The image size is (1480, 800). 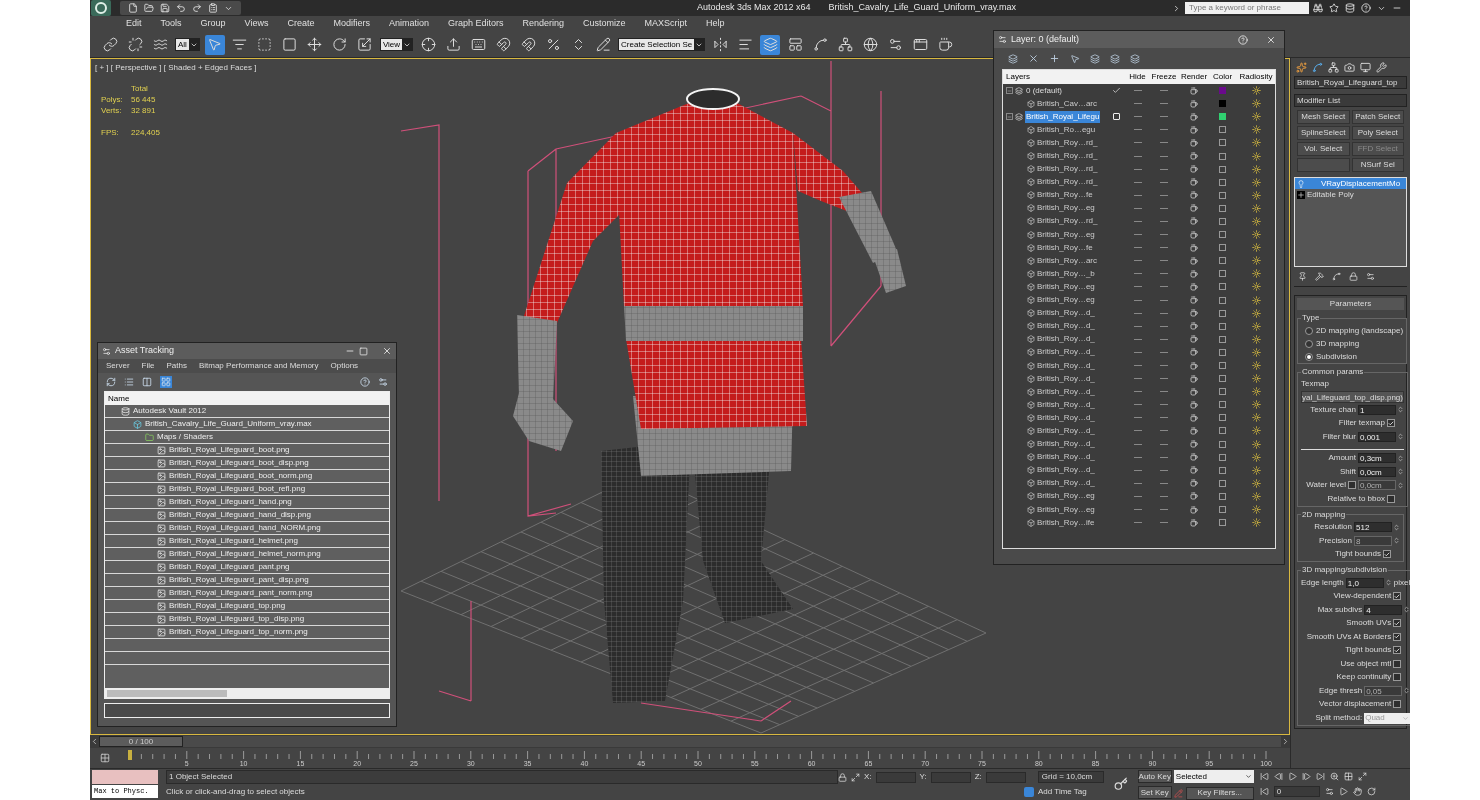 I want to click on modifier-button: Patch Select, so click(x=1377, y=117).